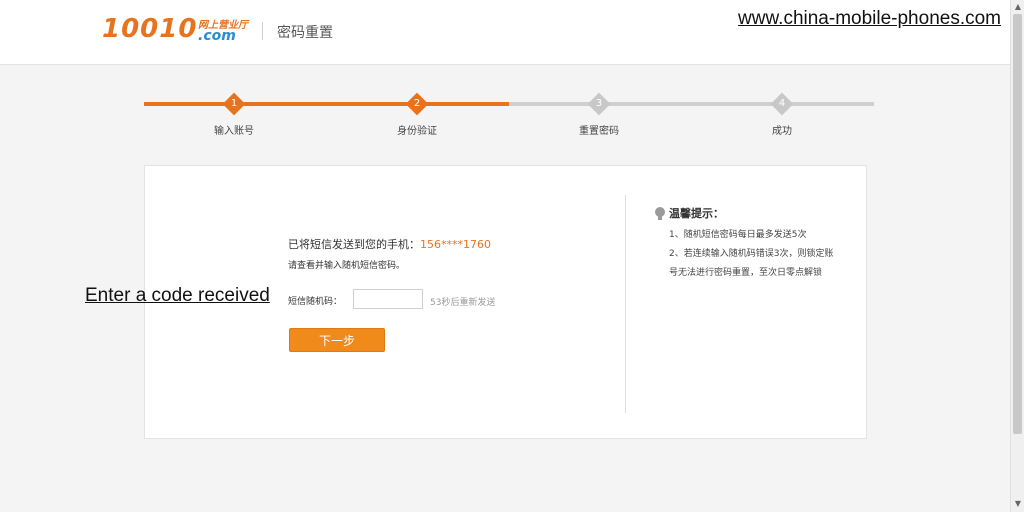 The width and height of the screenshot is (1024, 512). What do you see at coordinates (599, 131) in the screenshot?
I see `step-3-label: 重置密码` at bounding box center [599, 131].